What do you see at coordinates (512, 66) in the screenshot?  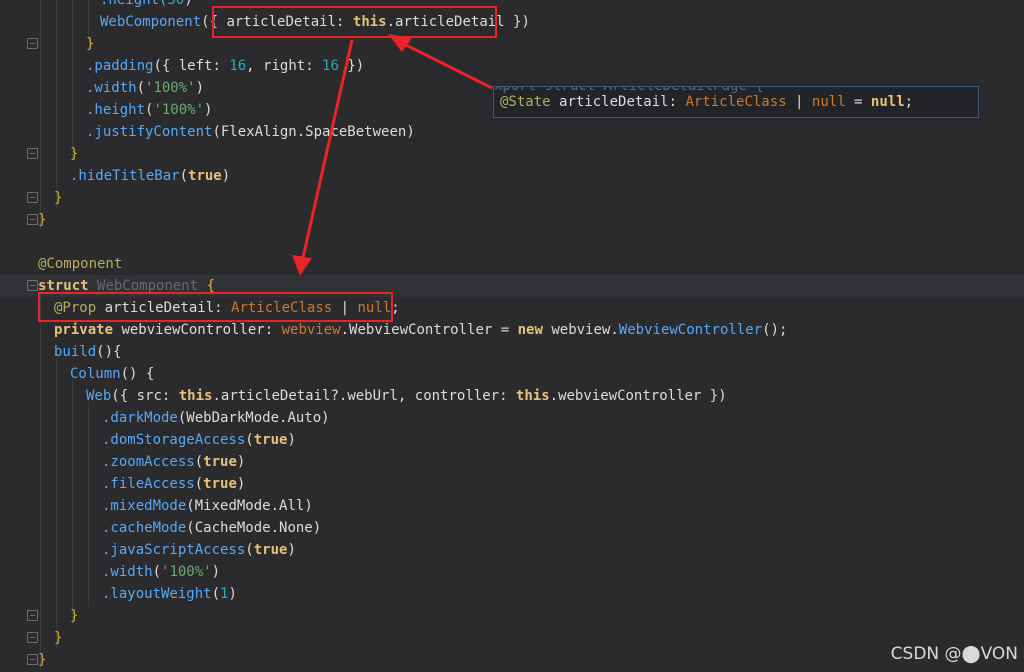 I see `code-line: .padding({ left: 16, right: 16 })` at bounding box center [512, 66].